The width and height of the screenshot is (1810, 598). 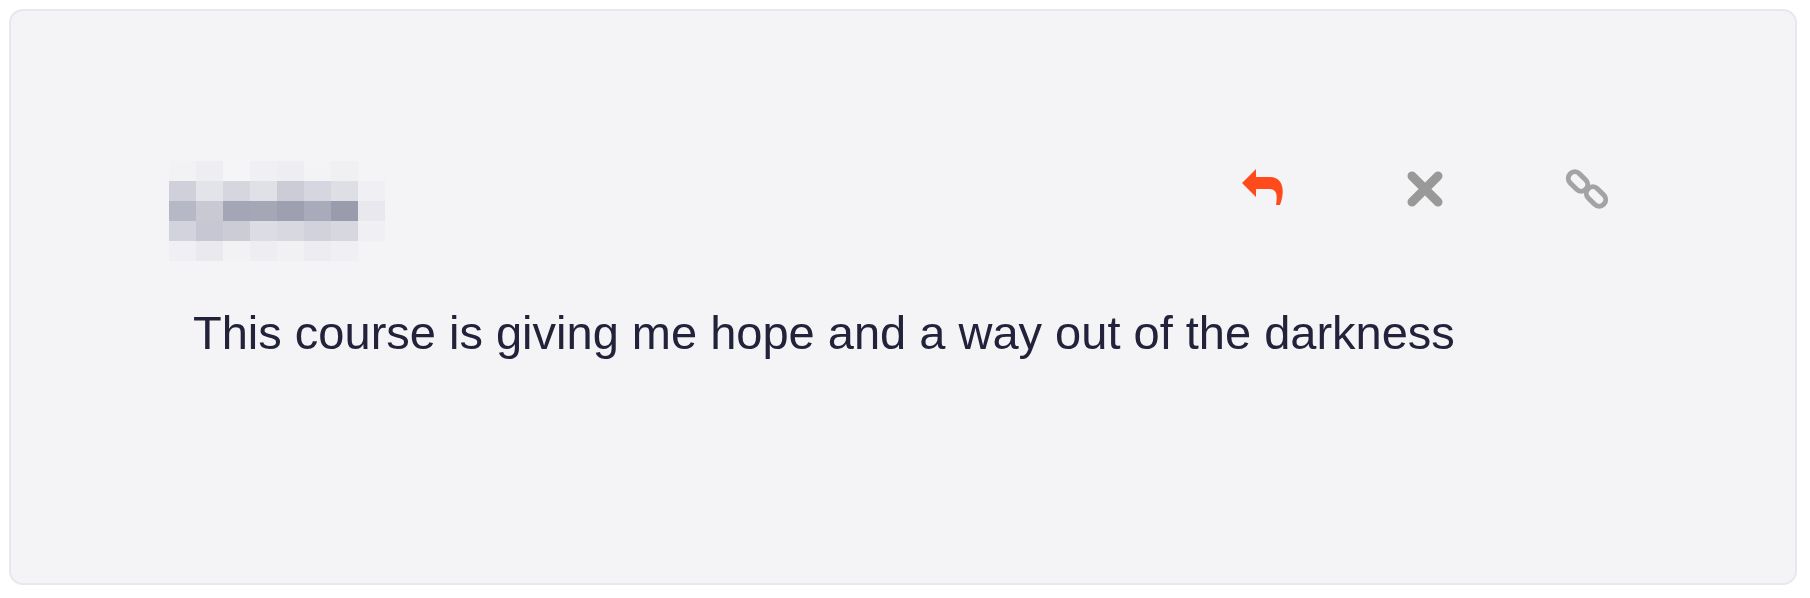 What do you see at coordinates (824, 333) in the screenshot?
I see `comment-text: This course is giving me hope and a way out of the darkness` at bounding box center [824, 333].